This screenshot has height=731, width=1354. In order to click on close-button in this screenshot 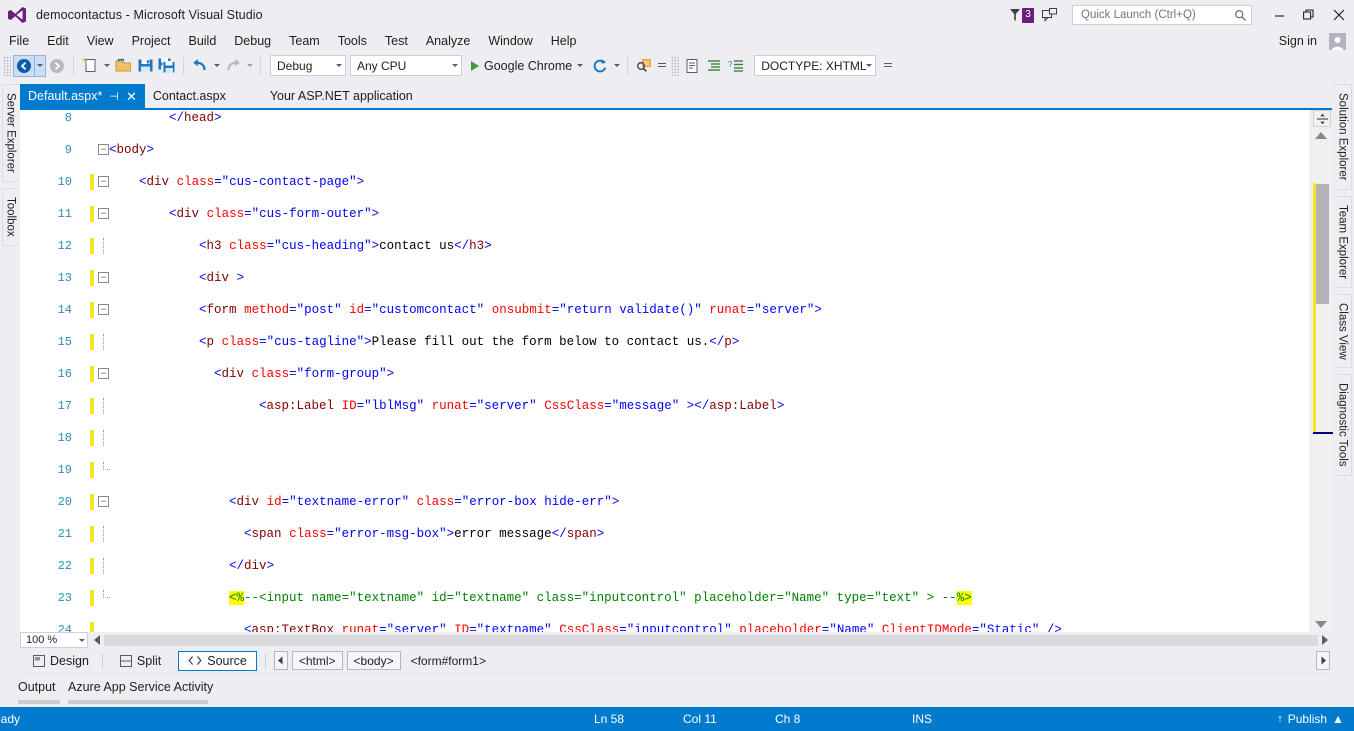, I will do `click(1339, 15)`.